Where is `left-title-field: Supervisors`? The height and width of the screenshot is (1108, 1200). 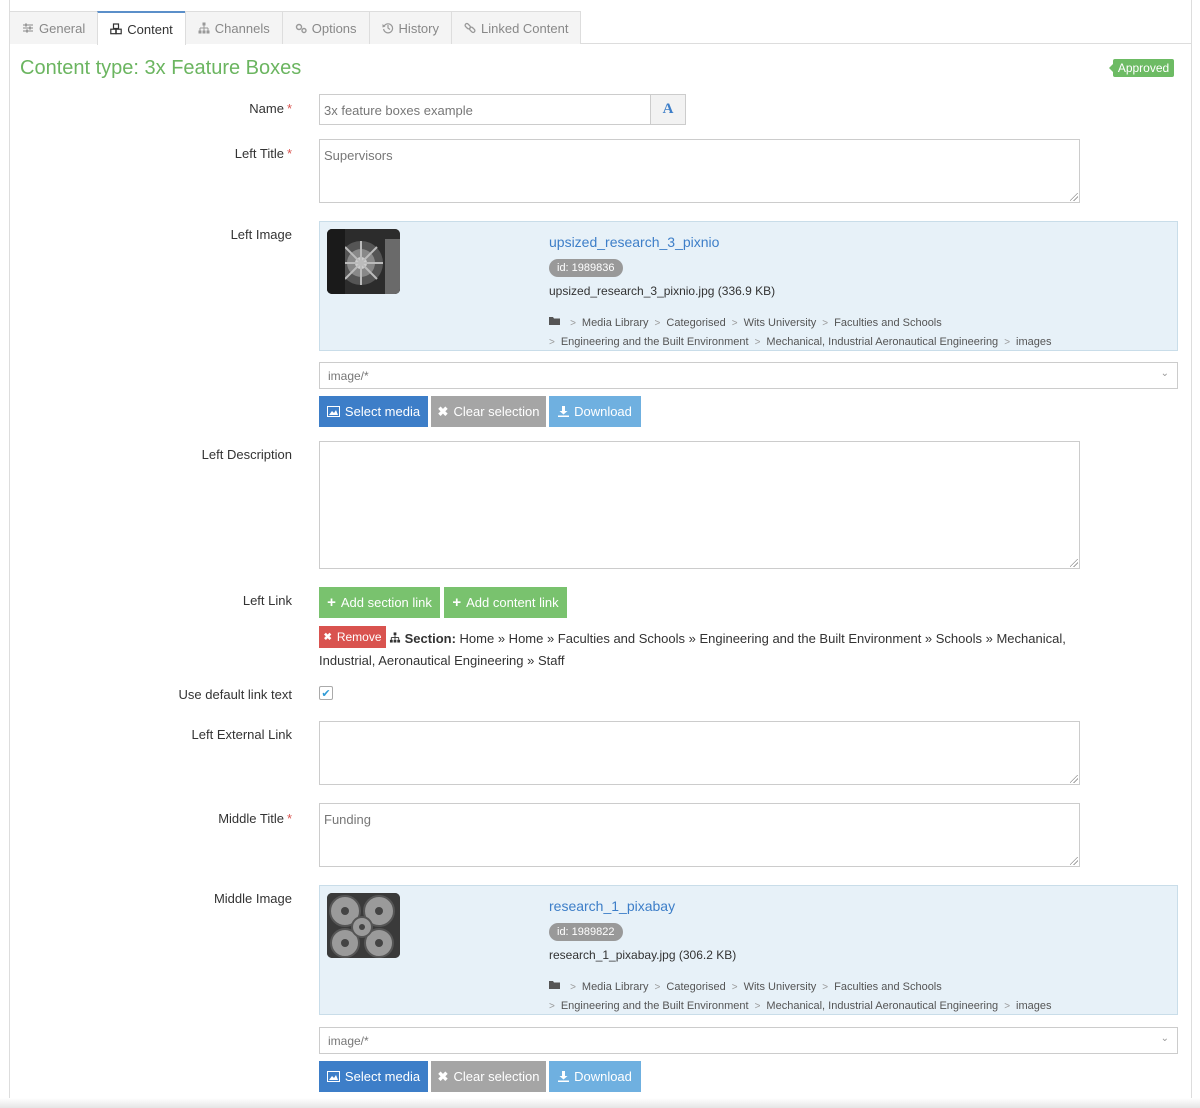 left-title-field: Supervisors is located at coordinates (699, 171).